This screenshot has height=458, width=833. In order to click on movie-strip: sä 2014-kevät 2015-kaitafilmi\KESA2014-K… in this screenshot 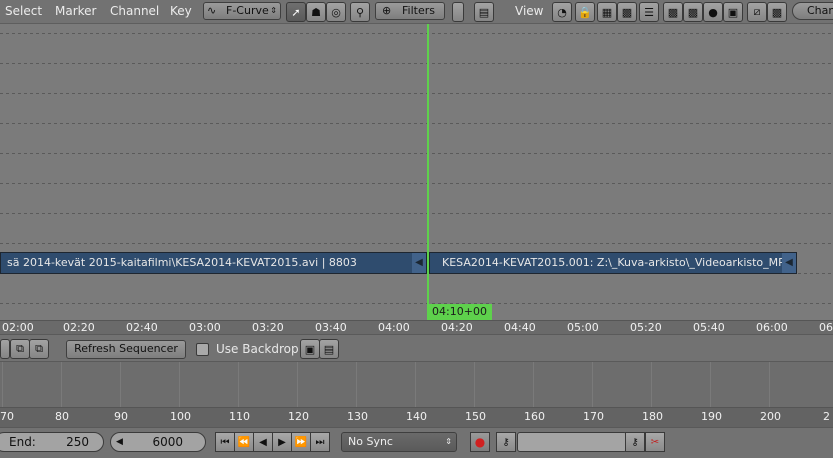, I will do `click(213, 263)`.